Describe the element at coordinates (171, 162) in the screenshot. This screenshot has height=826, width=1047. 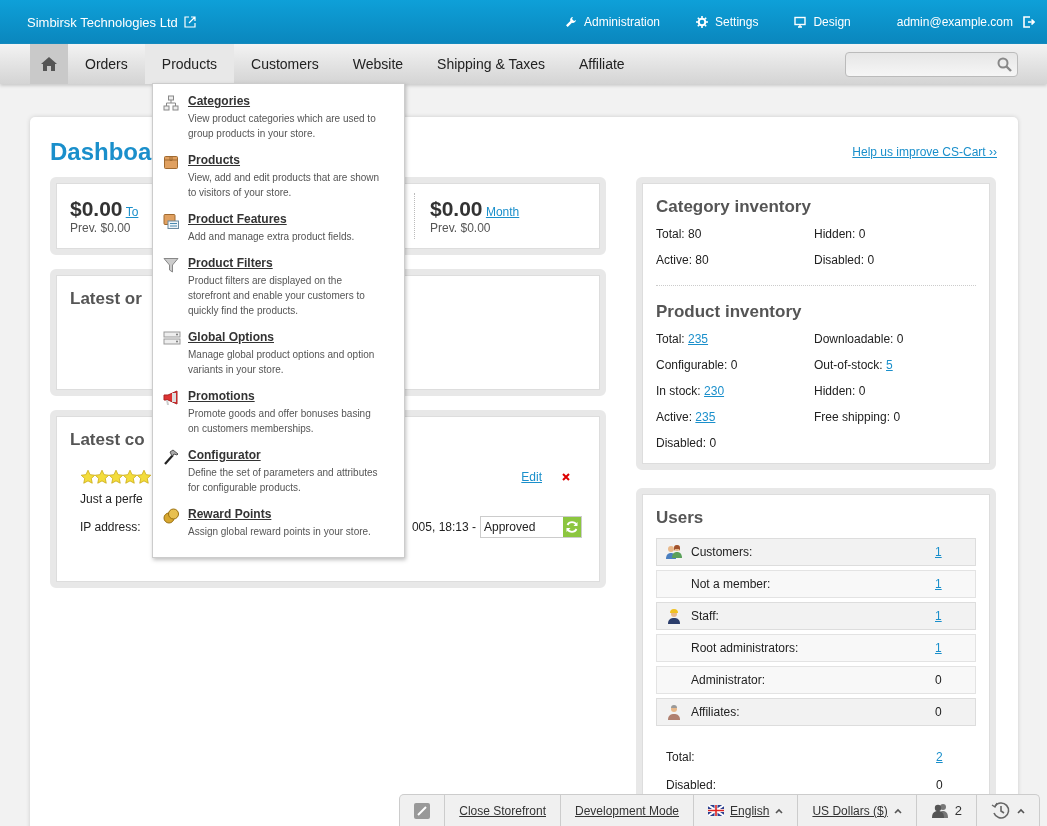
I see `box-icon` at that location.